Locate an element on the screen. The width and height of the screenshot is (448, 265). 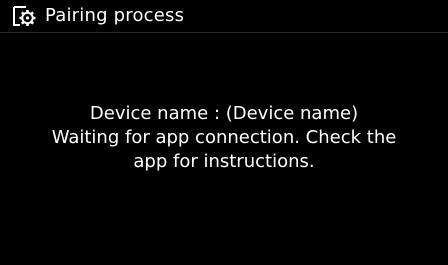
title-bar: Pairing process is located at coordinates (224, 16).